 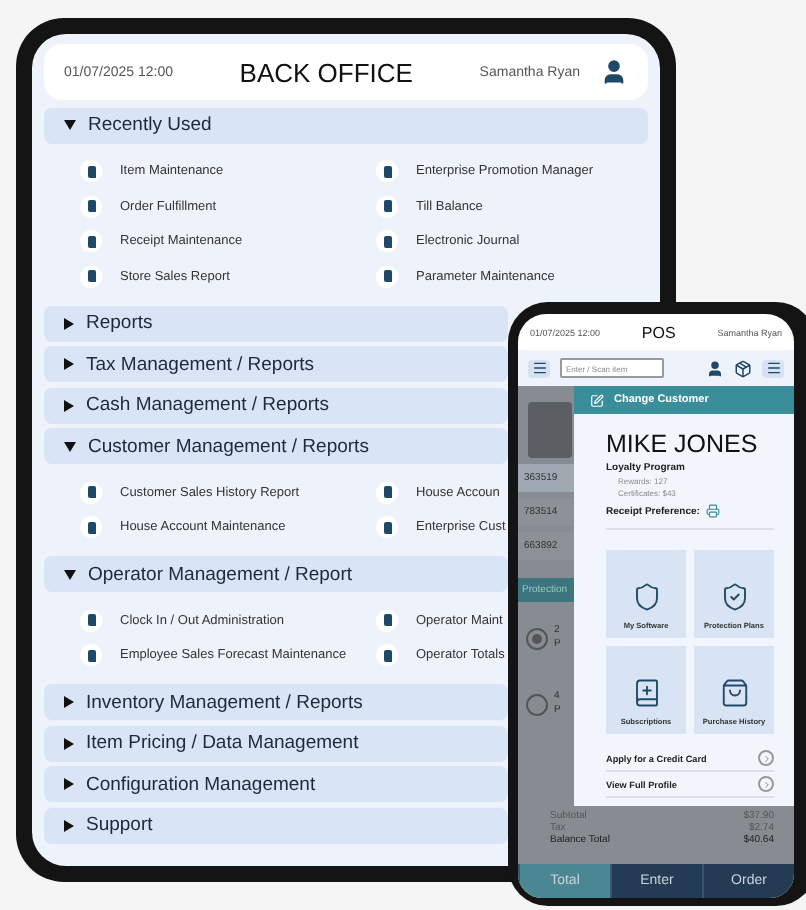 I want to click on section-label: Recently Used, so click(x=150, y=125).